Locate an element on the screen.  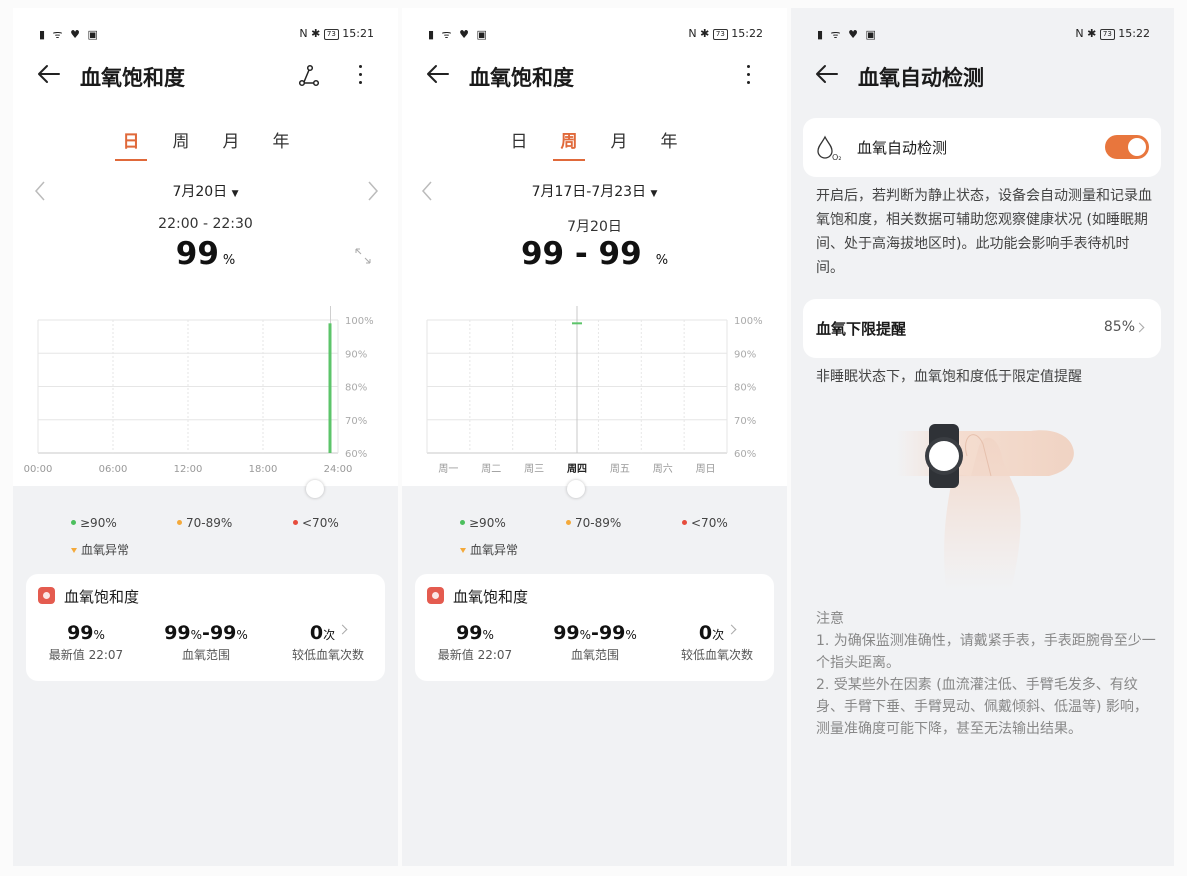
low-limit-value: 85% is located at coordinates (1119, 327).